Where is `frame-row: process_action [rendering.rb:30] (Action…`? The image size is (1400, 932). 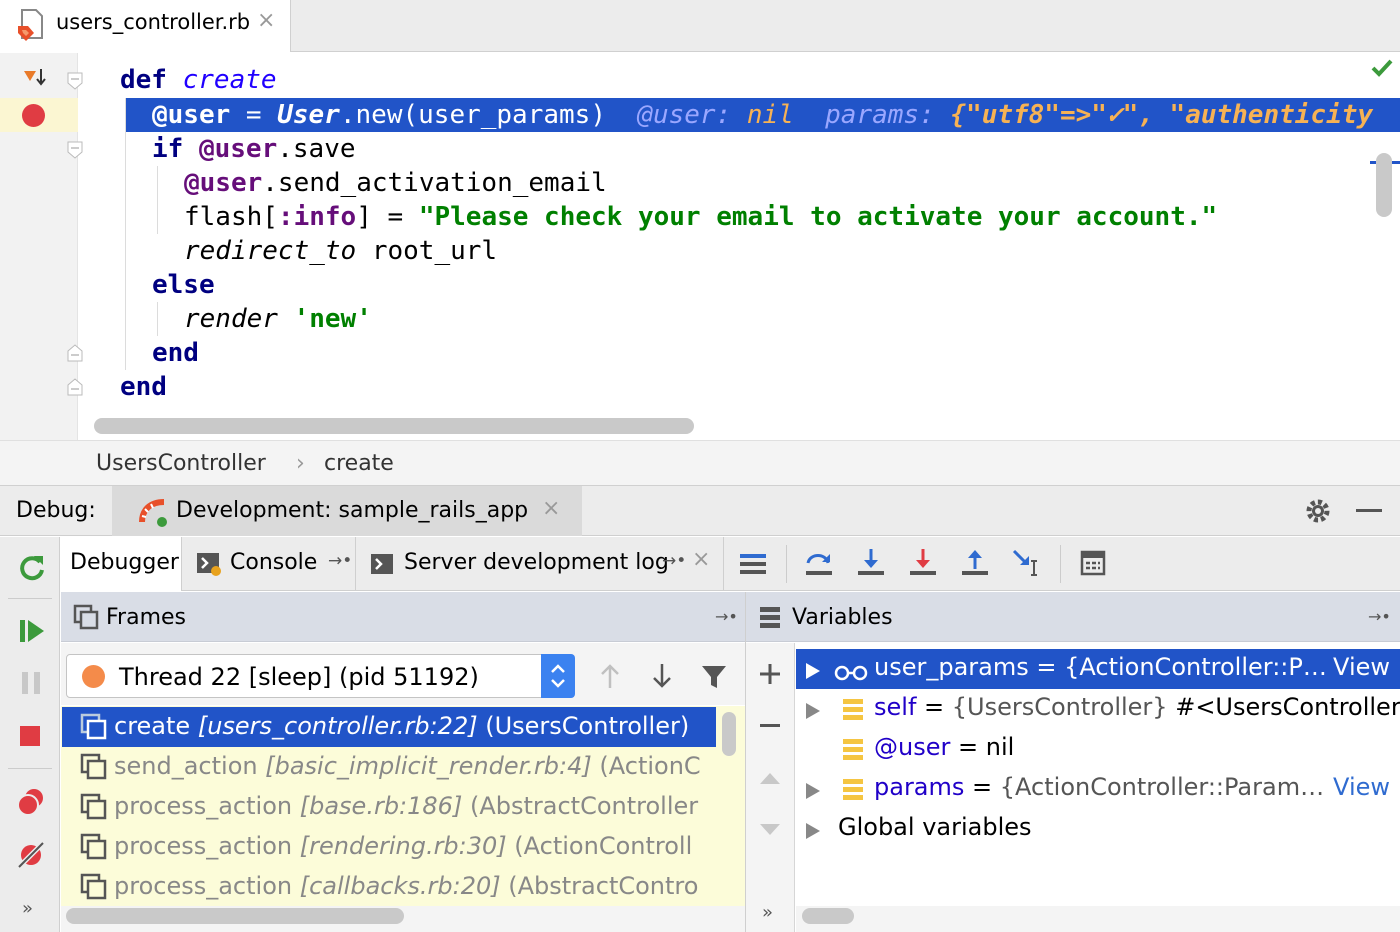
frame-row: process_action [rendering.rb:30] (Action… is located at coordinates (389, 847).